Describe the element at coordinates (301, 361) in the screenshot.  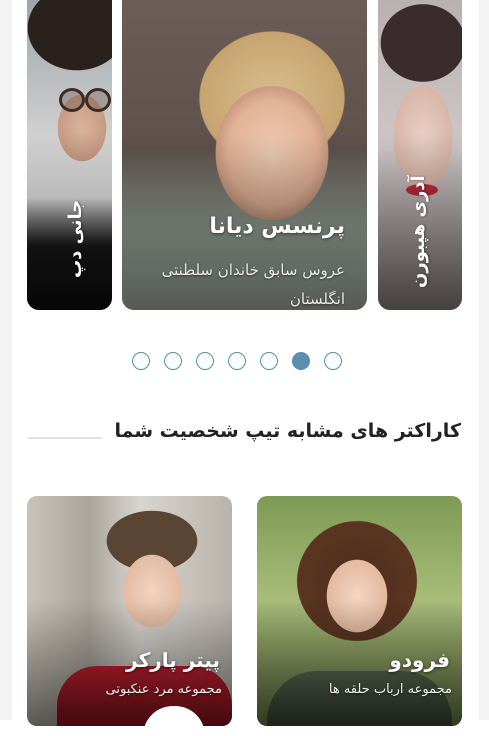
I see `pagination-dot-active` at that location.